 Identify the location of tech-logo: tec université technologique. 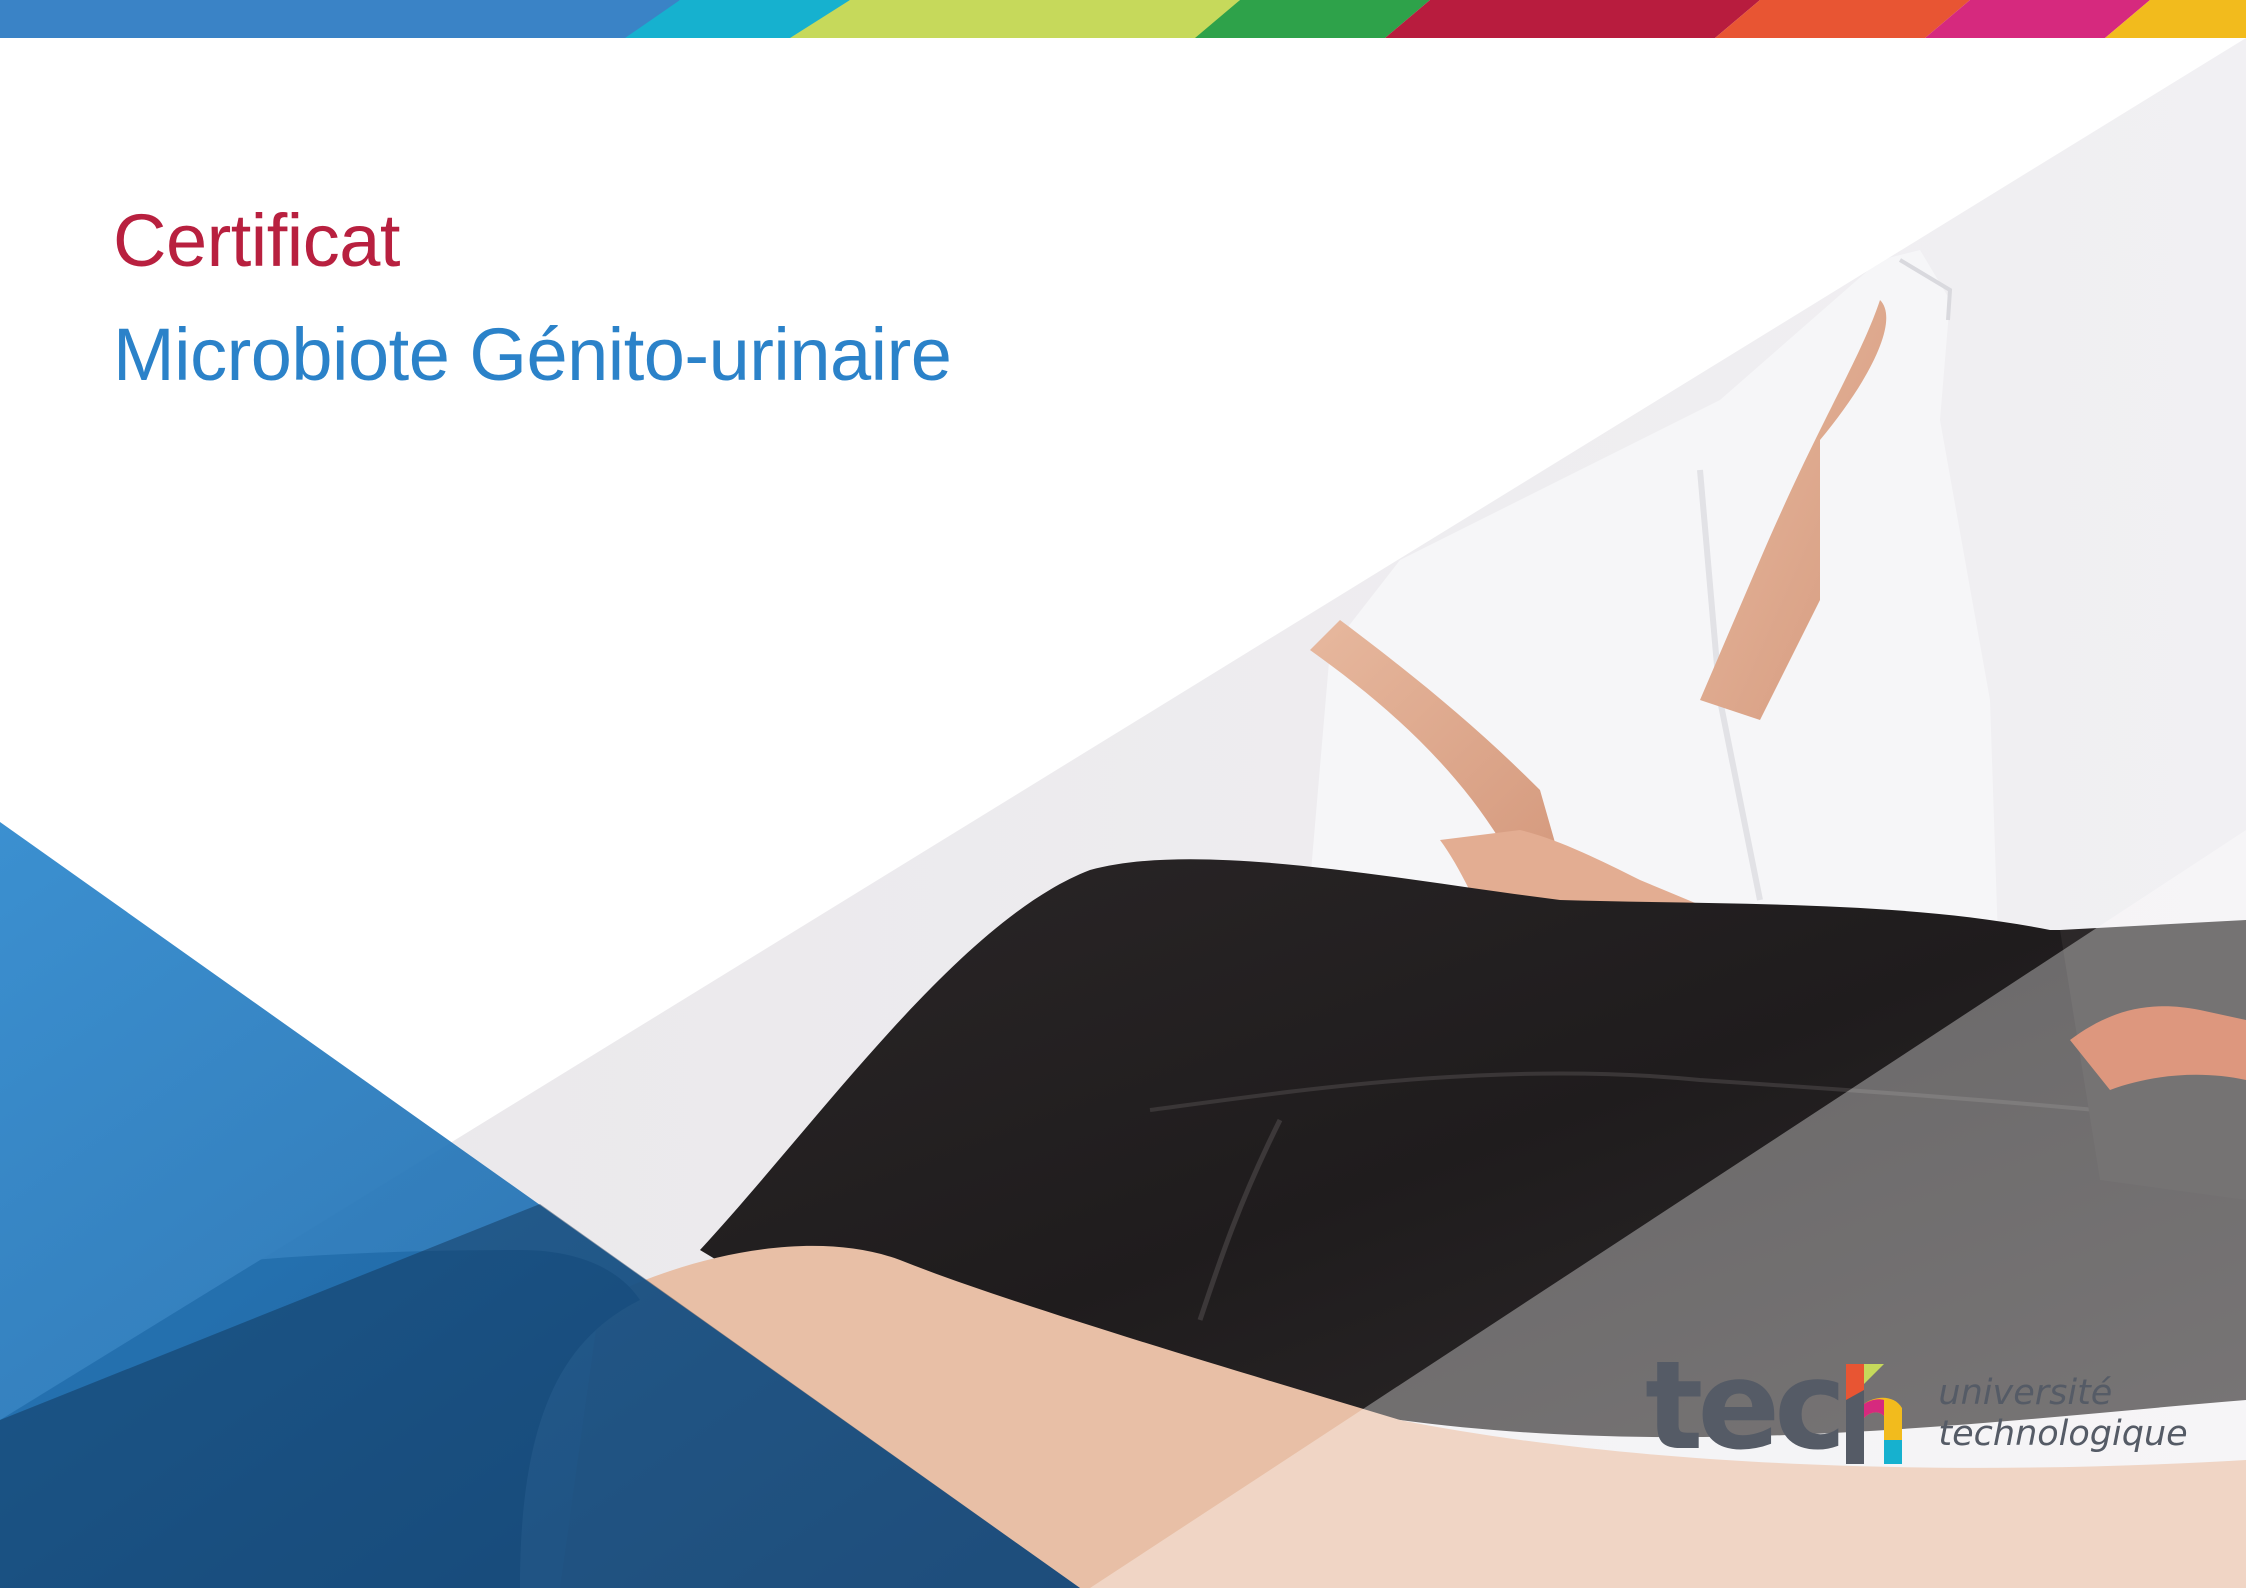
(1916, 1408).